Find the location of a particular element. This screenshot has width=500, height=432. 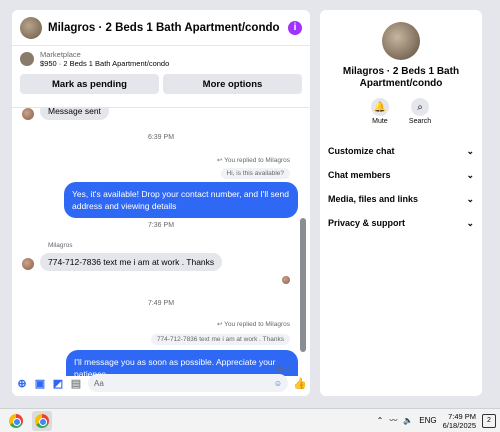

conversation-title: Milagros · 2 Beds 1 Bath Apartment/condo is located at coordinates (401, 77).